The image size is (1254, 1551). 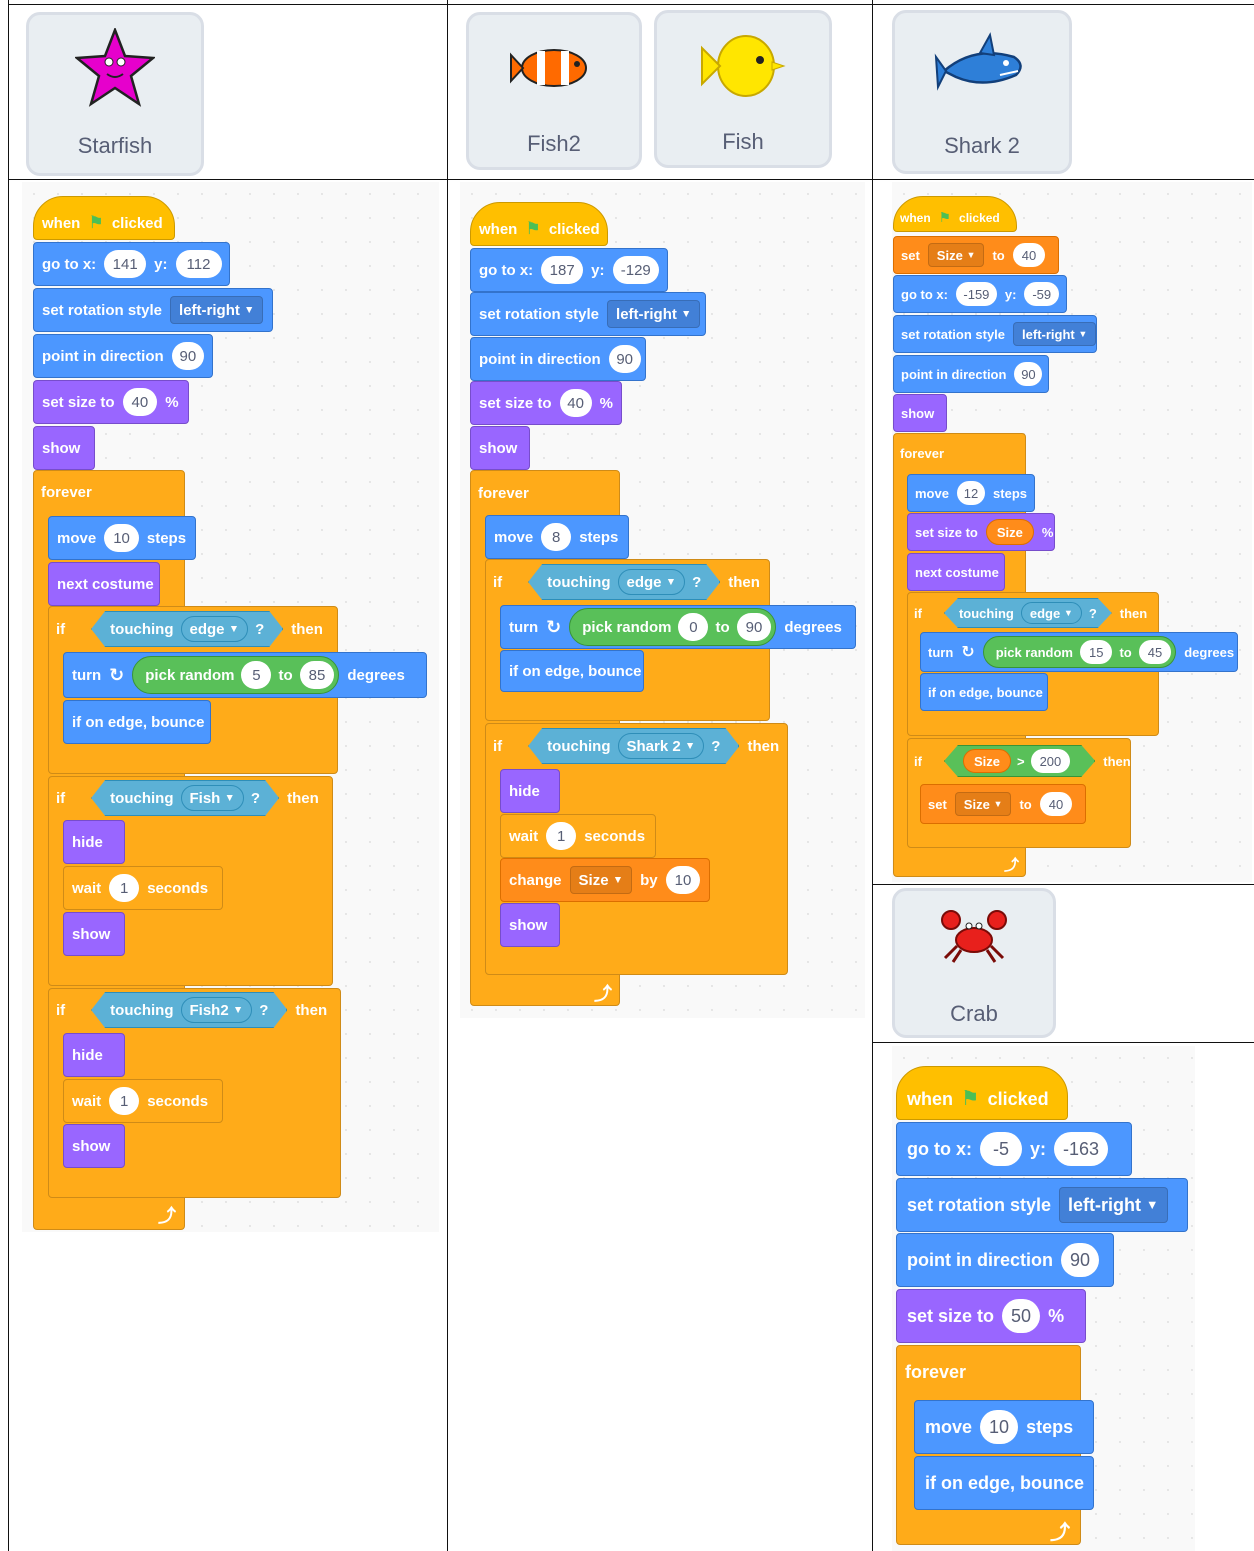 I want to click on set-size-block: set size to Size%, so click(x=981, y=532).